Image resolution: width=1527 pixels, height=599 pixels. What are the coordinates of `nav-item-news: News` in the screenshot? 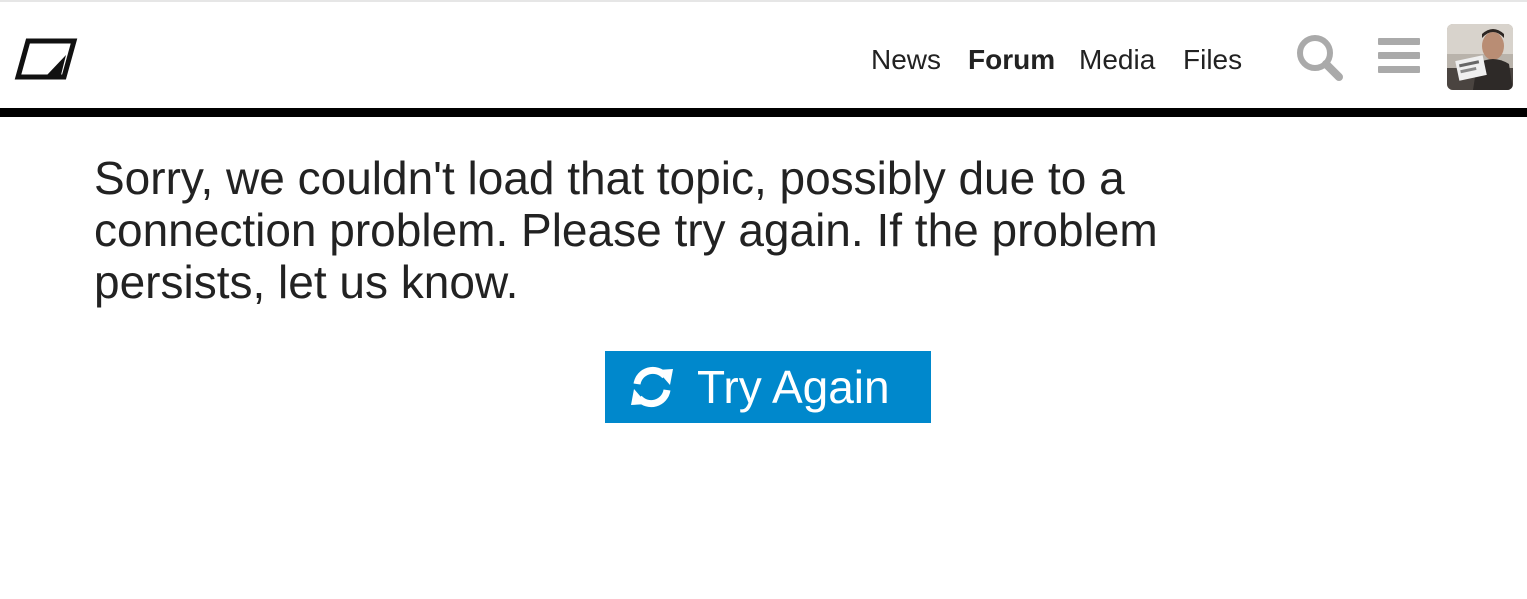 It's located at (906, 60).